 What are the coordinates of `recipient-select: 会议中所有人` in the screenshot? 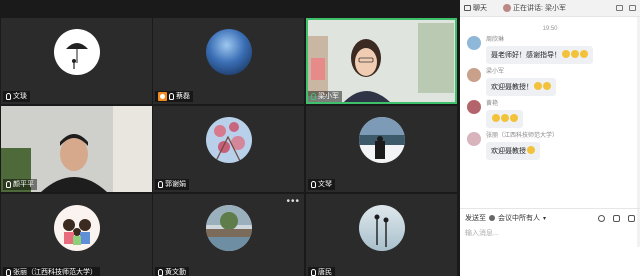 It's located at (519, 218).